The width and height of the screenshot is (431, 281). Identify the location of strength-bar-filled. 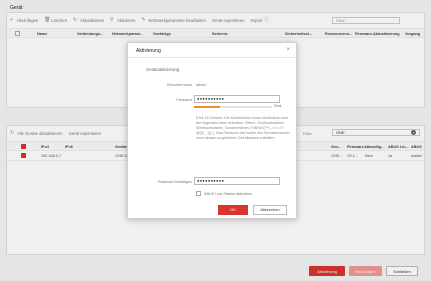
(207, 107).